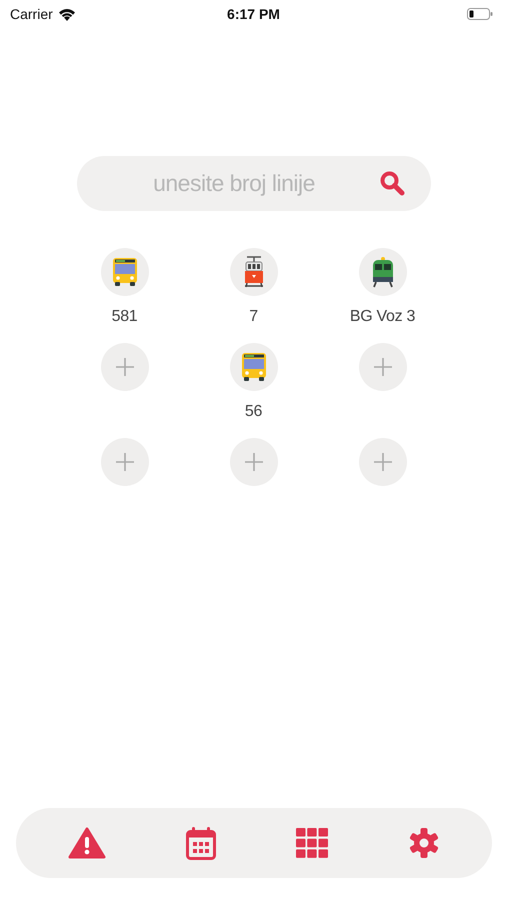 This screenshot has width=507, height=900. I want to click on line-number: 56, so click(253, 412).